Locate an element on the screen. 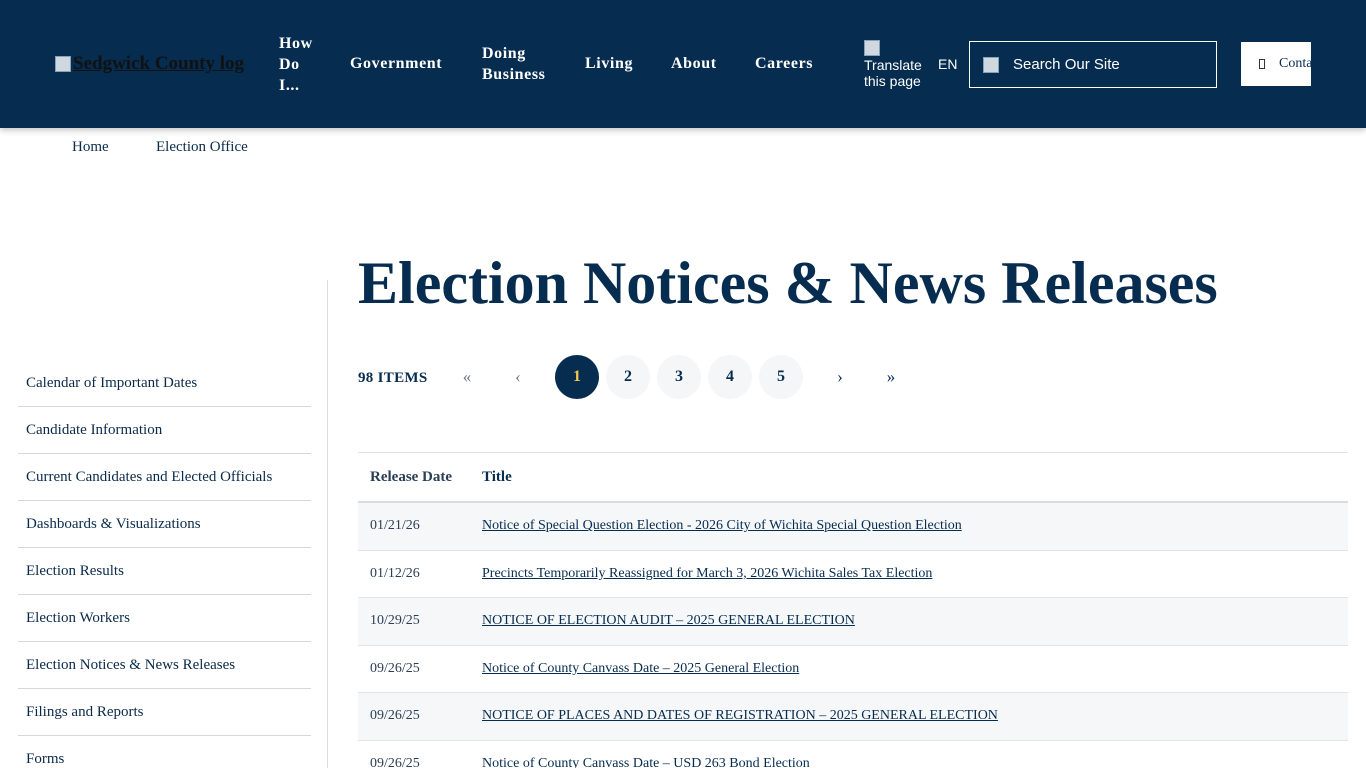  page-title: Election Notices & News Releases is located at coordinates (788, 283).